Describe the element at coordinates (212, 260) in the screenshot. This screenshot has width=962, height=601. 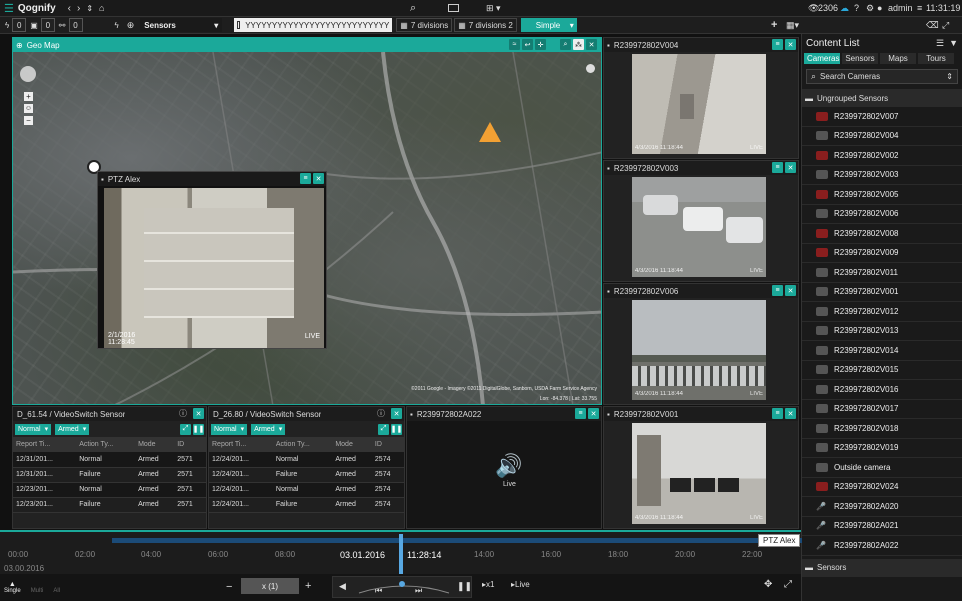
I see `ptz-popup: ▪ PTZ Alex ≡ ✕ 2/1/2016 11:28:45 LIVE` at that location.